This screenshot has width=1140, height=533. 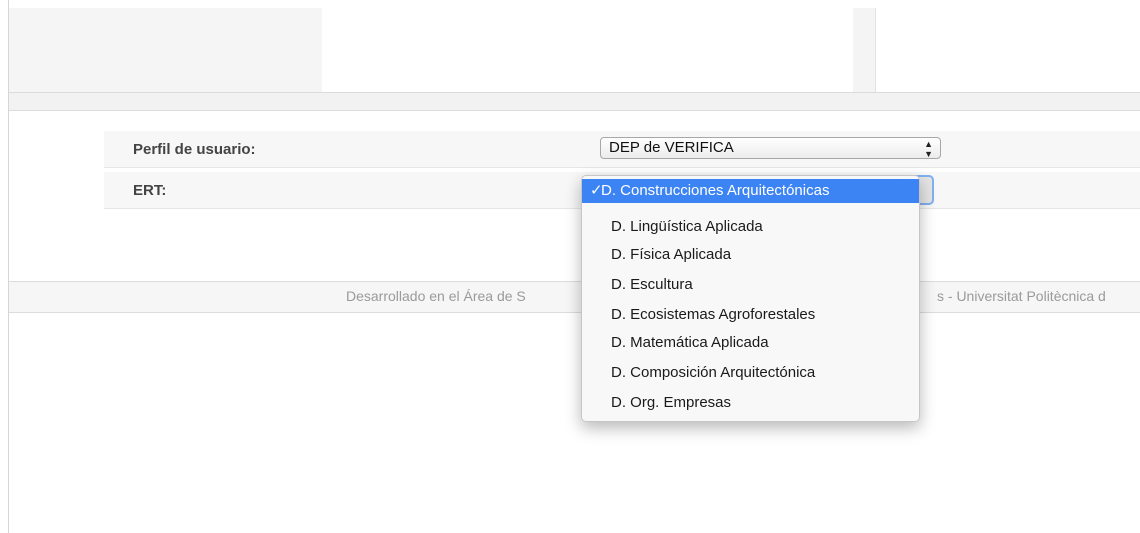 I want to click on dropdown-option: D. Org. Empresas, so click(x=750, y=403).